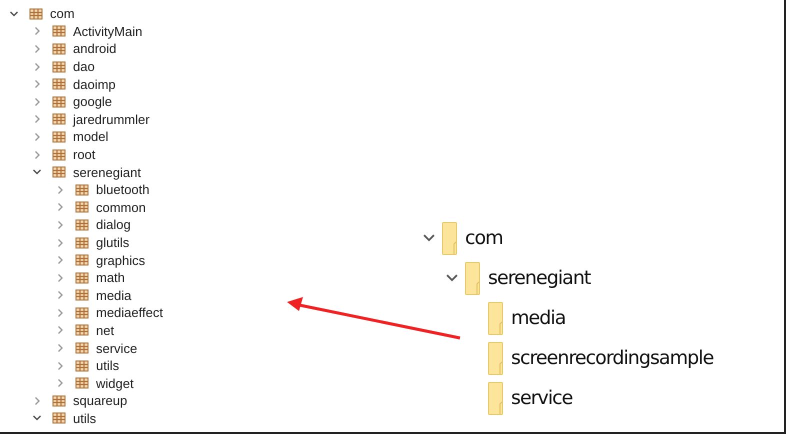  What do you see at coordinates (84, 67) in the screenshot?
I see `package-label: dao` at bounding box center [84, 67].